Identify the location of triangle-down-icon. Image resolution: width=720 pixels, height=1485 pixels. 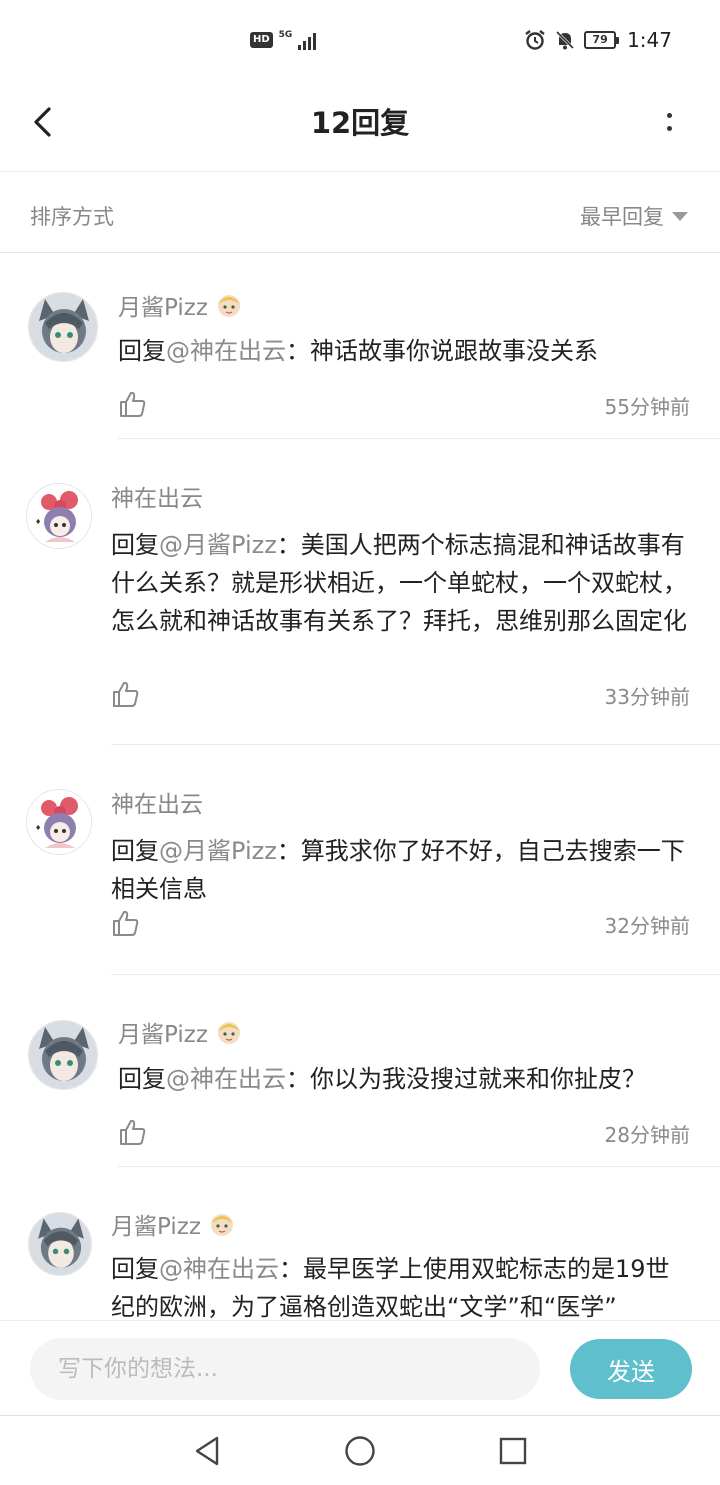
(680, 216).